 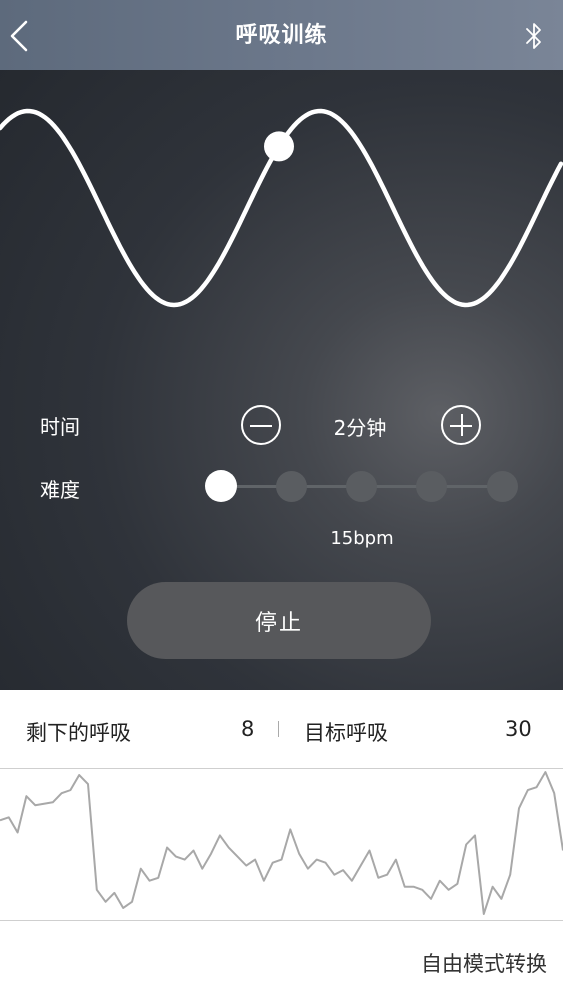 I want to click on target-breaths-value: 30, so click(x=518, y=729).